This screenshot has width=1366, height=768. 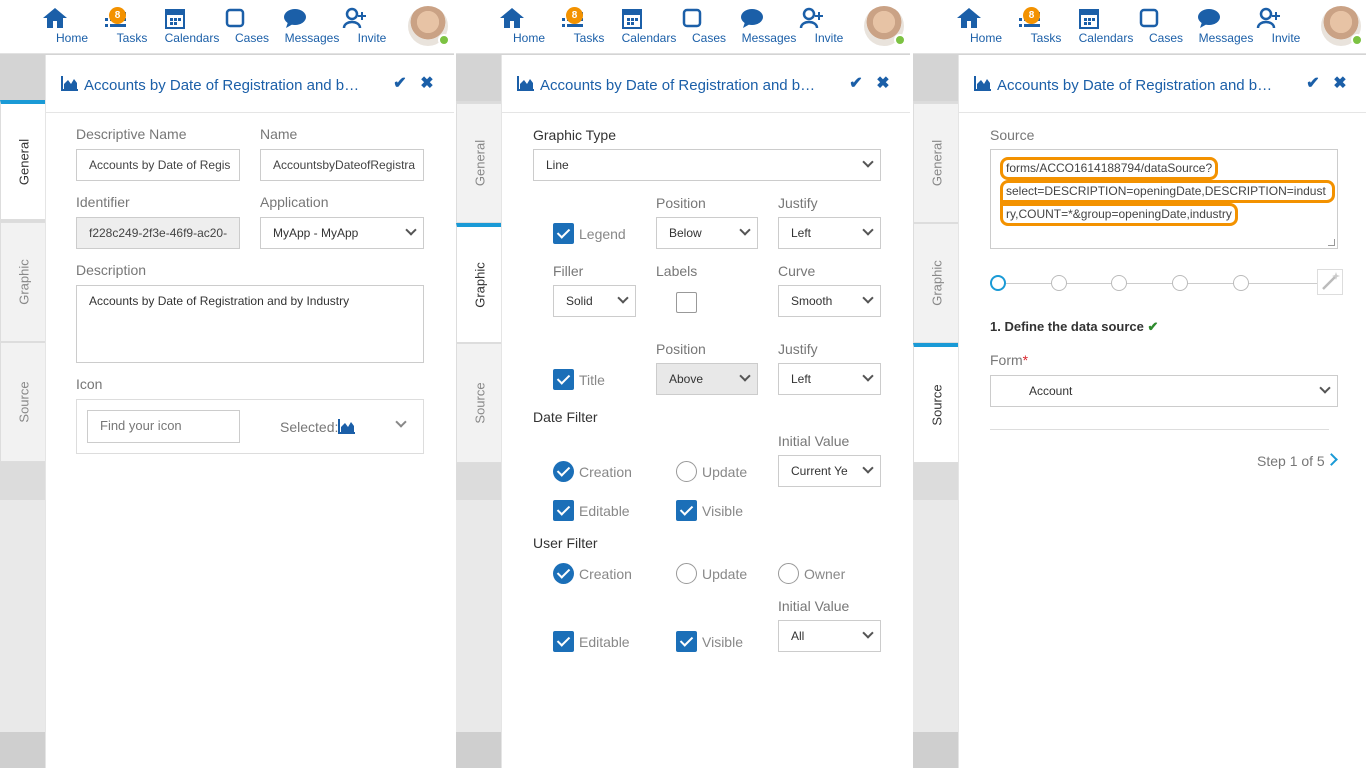 I want to click on calendar-icon, so click(x=1089, y=19).